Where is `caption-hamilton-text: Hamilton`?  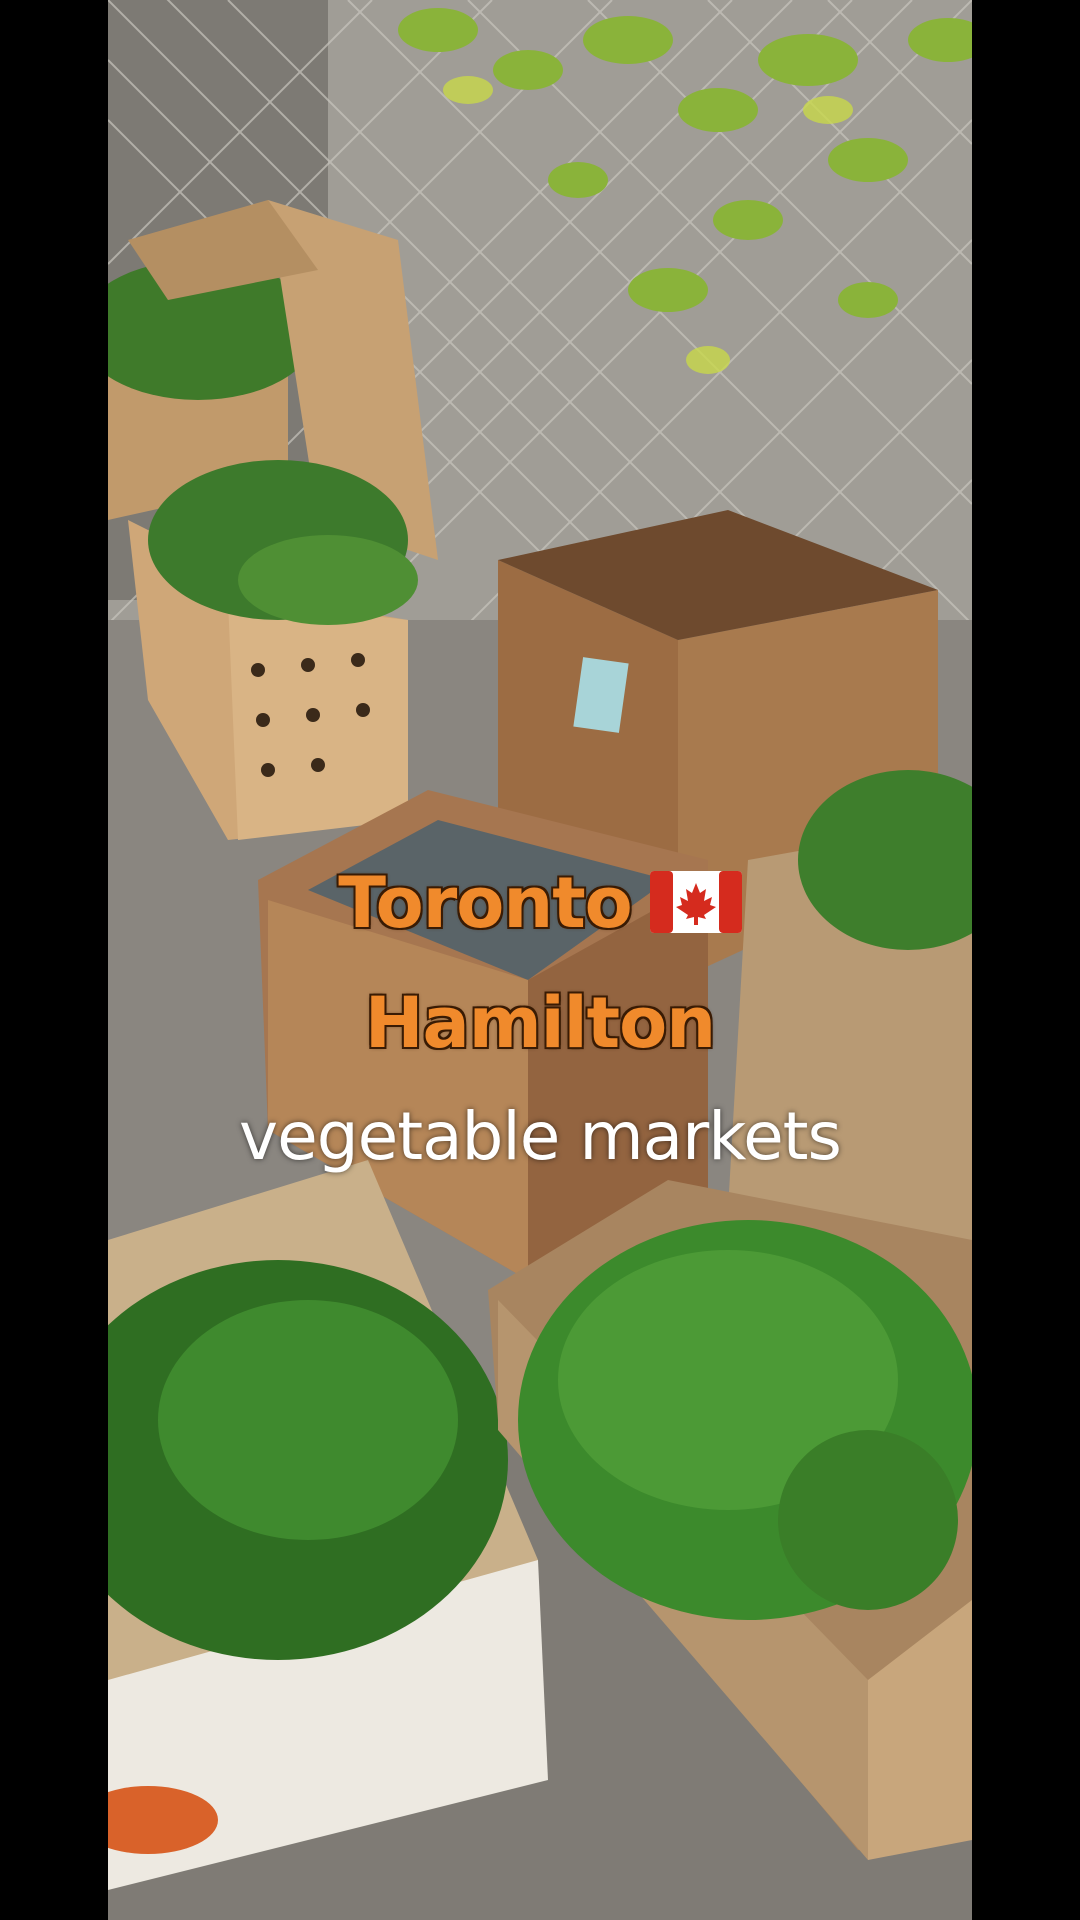
caption-hamilton-text: Hamilton is located at coordinates (540, 1023).